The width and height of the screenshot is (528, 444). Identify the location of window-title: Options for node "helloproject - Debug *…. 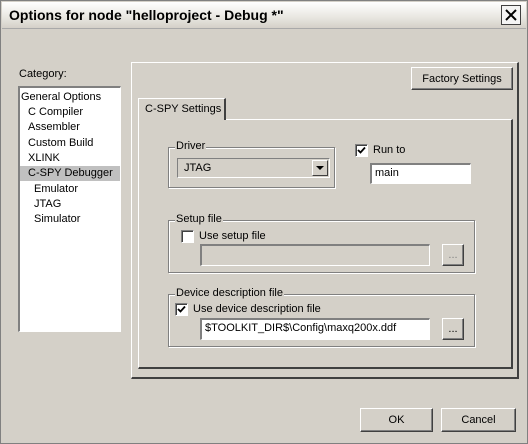
(146, 15).